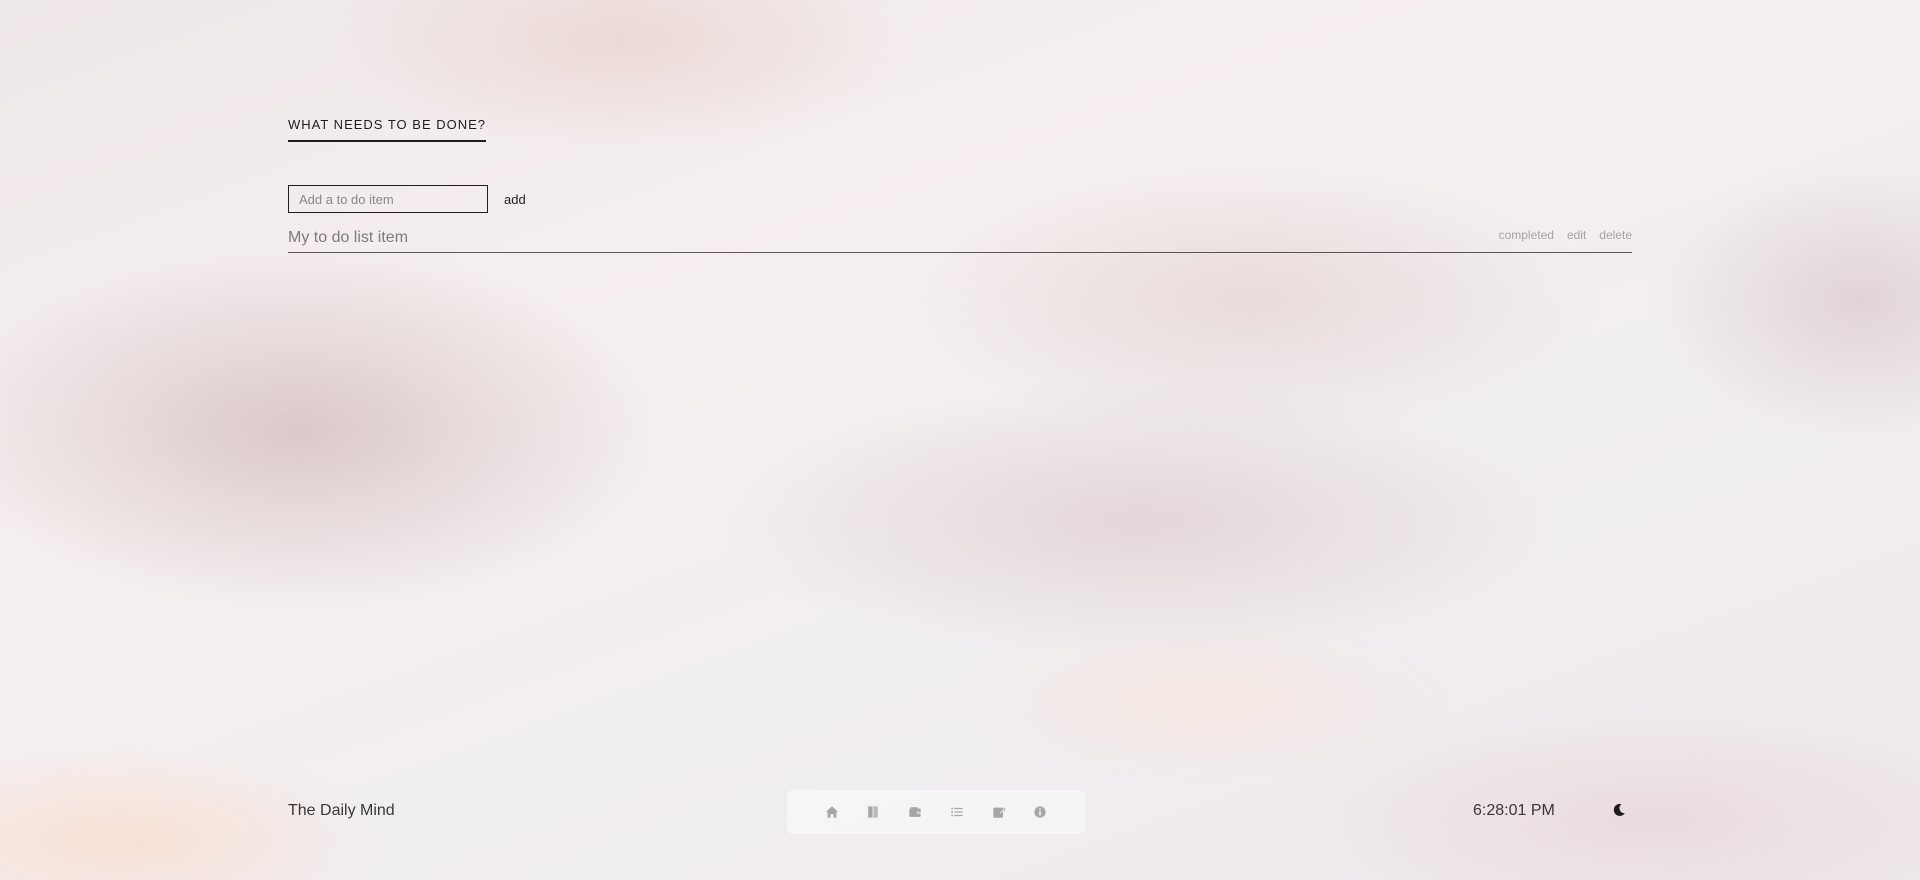 This screenshot has height=880, width=1920. Describe the element at coordinates (999, 812) in the screenshot. I see `note-edit-icon` at that location.